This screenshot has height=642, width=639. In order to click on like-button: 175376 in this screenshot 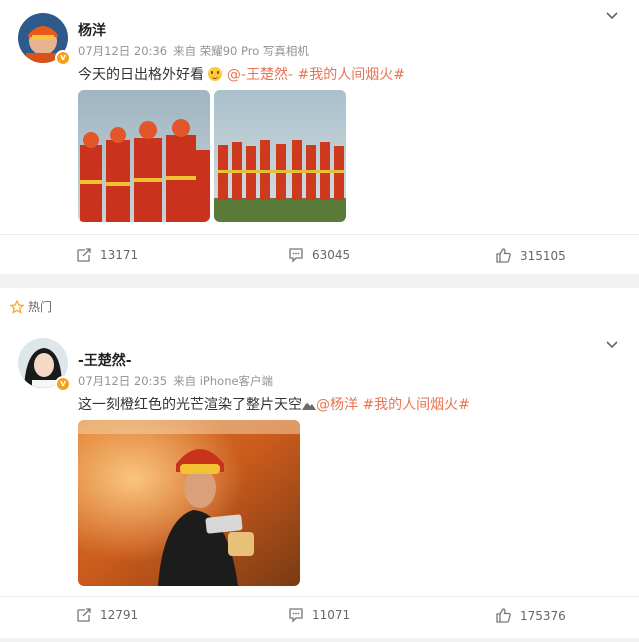, I will do `click(530, 615)`.